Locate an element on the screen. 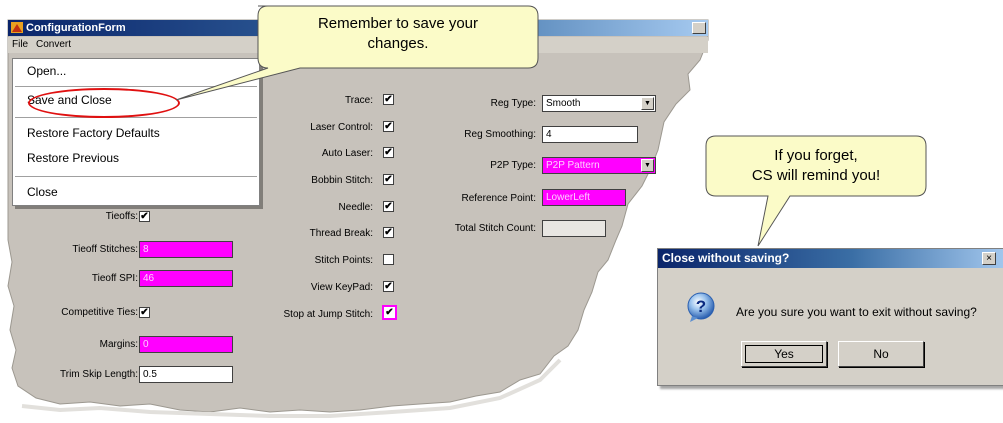 The height and width of the screenshot is (423, 1003). question-icon: ? is located at coordinates (701, 307).